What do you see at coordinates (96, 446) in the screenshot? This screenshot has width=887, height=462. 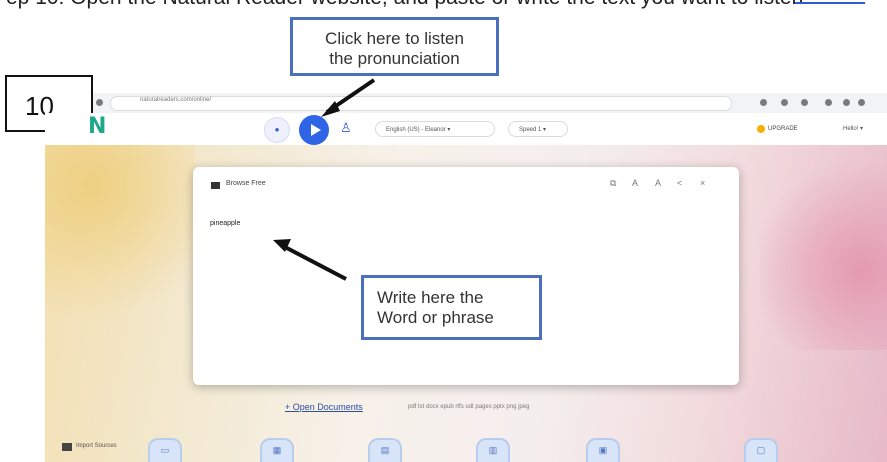 I see `import-sources-label: Import Sources` at bounding box center [96, 446].